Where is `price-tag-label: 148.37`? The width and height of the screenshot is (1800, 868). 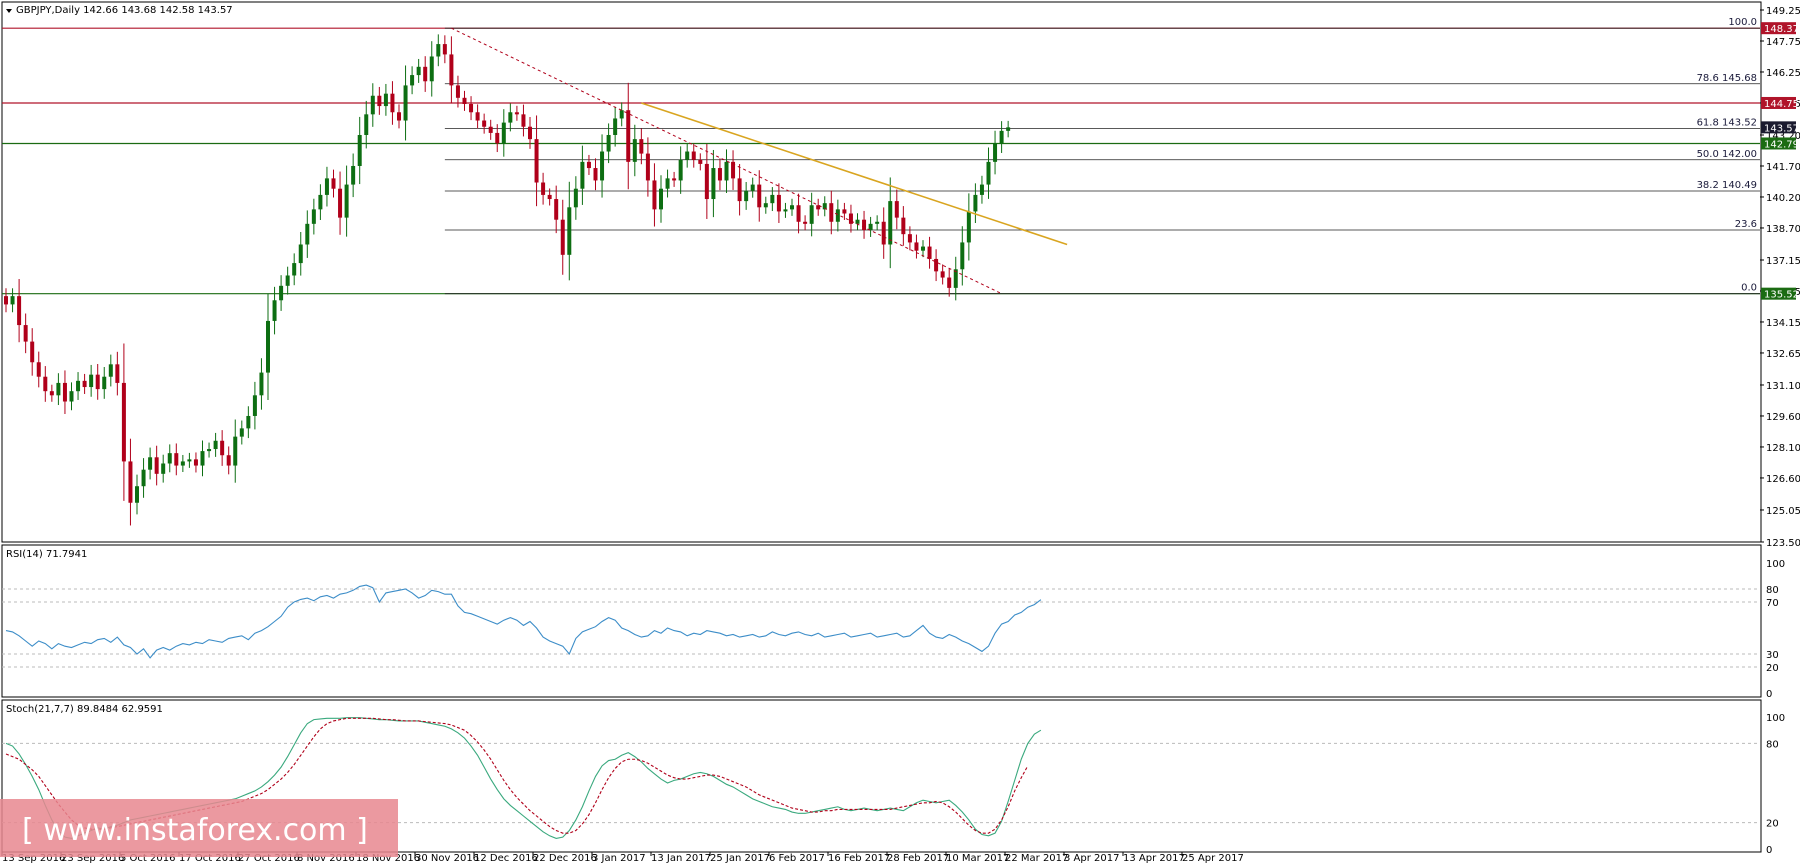 price-tag-label: 148.37 is located at coordinates (1781, 29).